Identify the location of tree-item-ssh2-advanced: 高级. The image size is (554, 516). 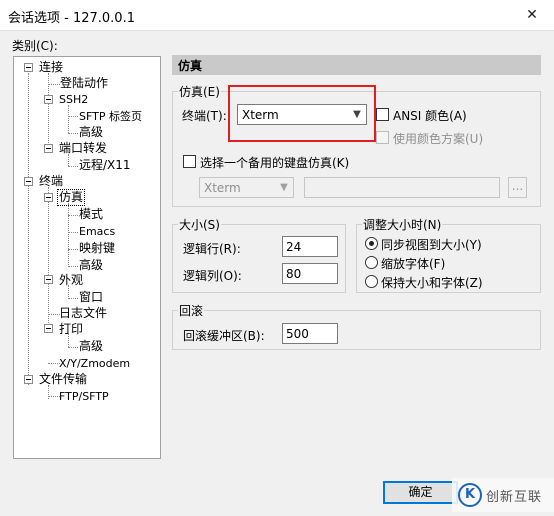
(91, 132).